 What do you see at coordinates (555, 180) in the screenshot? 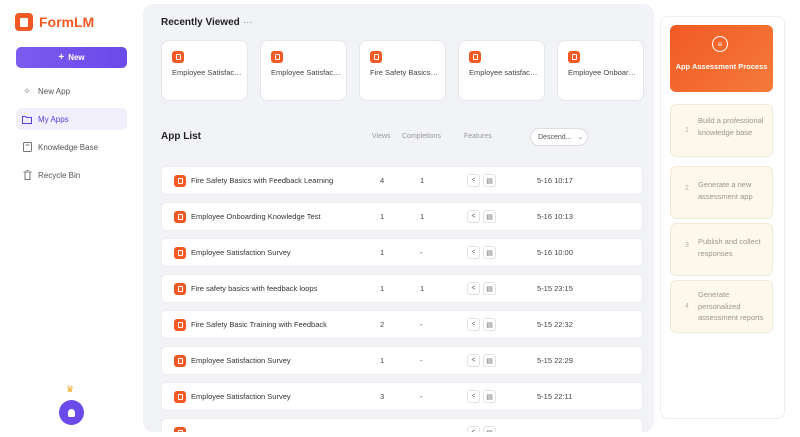
I see `row-date: 5-16 10:17` at bounding box center [555, 180].